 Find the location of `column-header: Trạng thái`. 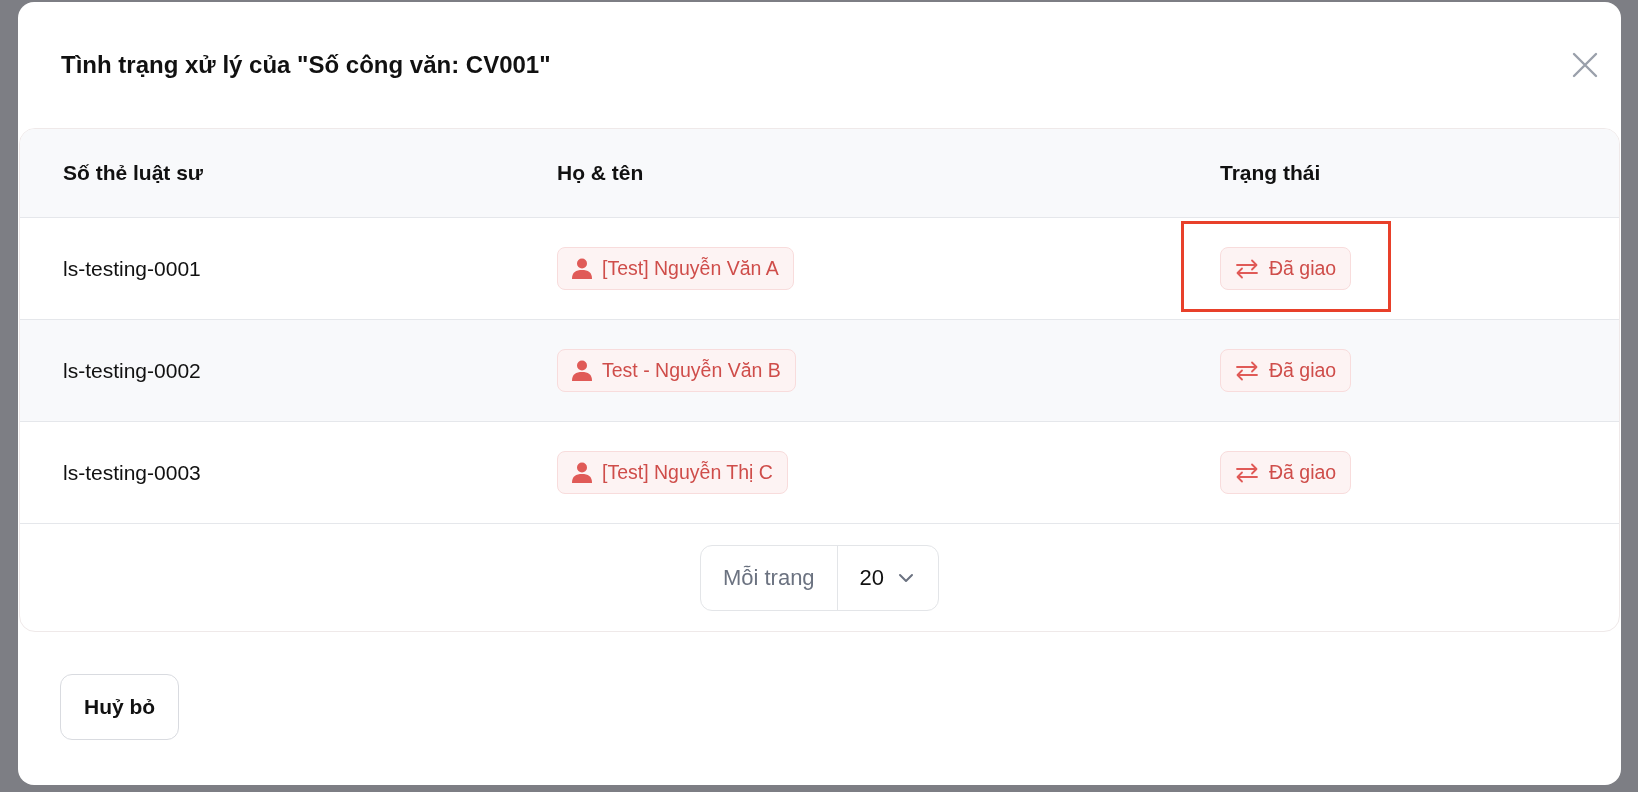

column-header: Trạng thái is located at coordinates (1271, 173).